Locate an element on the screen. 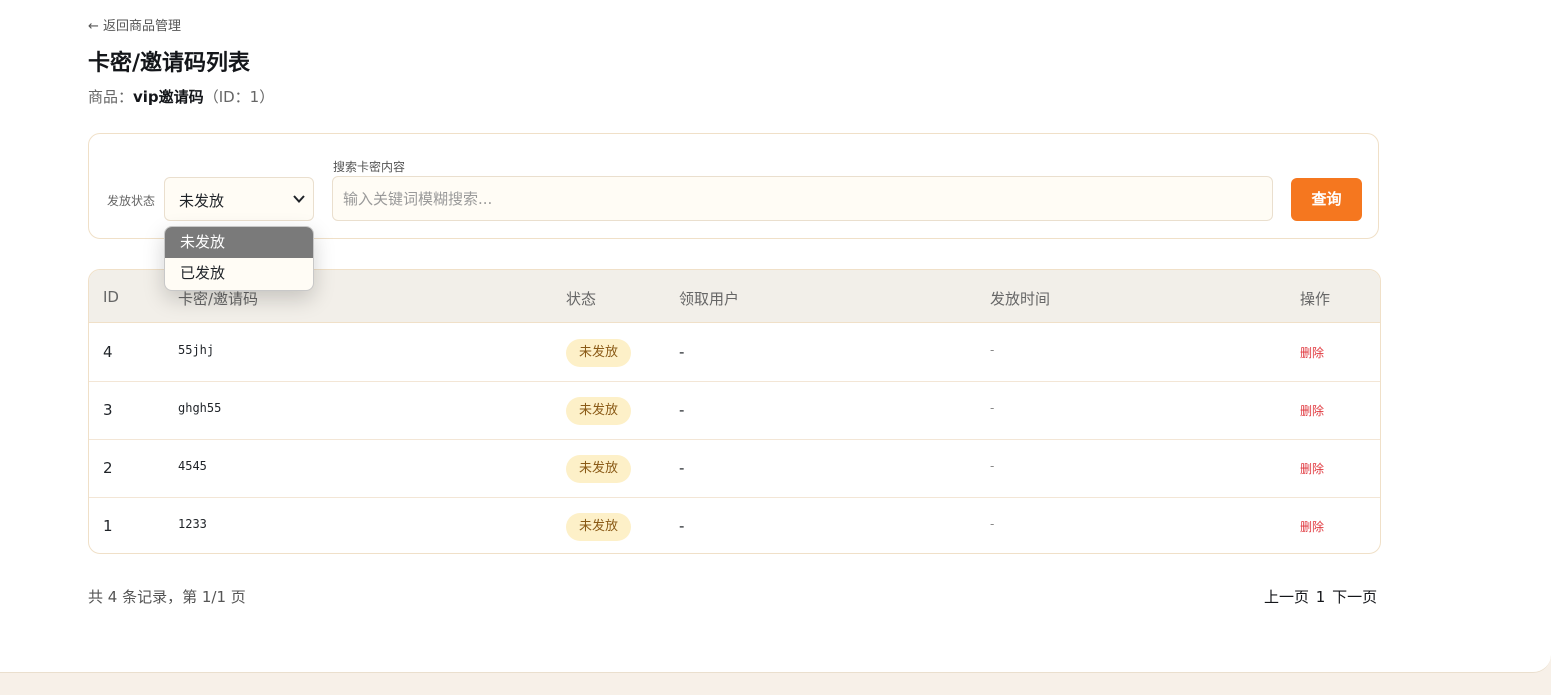  status-filter-label: 发放状态 is located at coordinates (131, 201).